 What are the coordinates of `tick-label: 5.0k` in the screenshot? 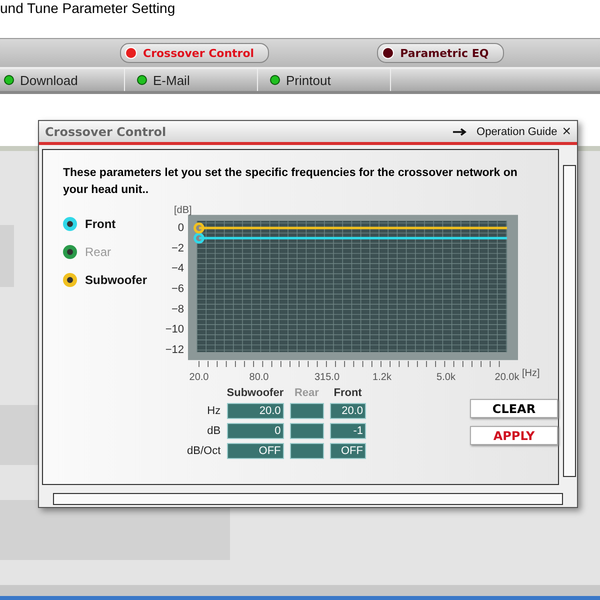 It's located at (446, 377).